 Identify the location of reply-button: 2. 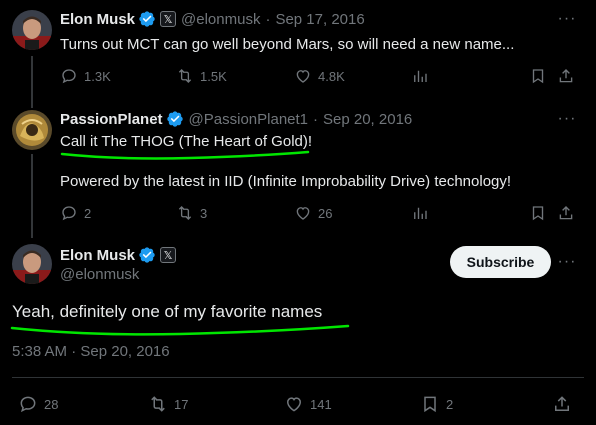
(75, 213).